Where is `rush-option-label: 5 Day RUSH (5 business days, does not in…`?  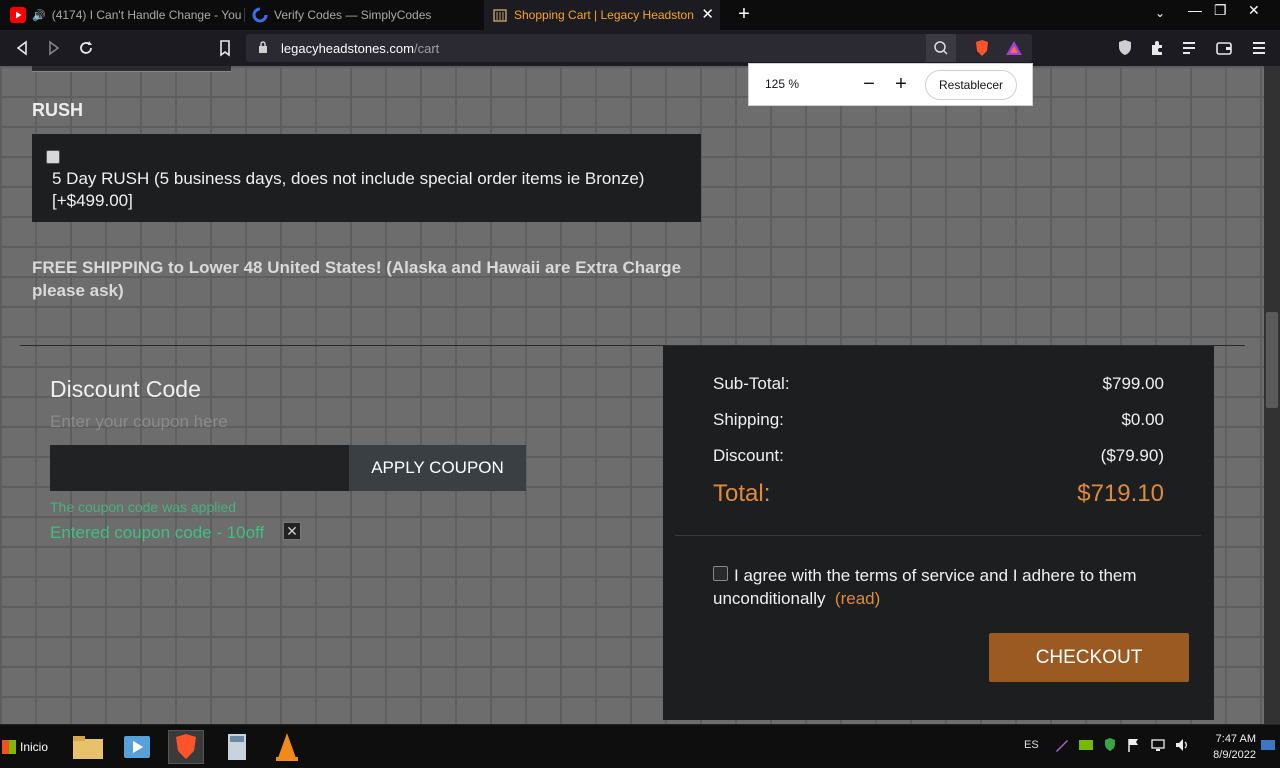 rush-option-label: 5 Day RUSH (5 business days, does not in… is located at coordinates (348, 189).